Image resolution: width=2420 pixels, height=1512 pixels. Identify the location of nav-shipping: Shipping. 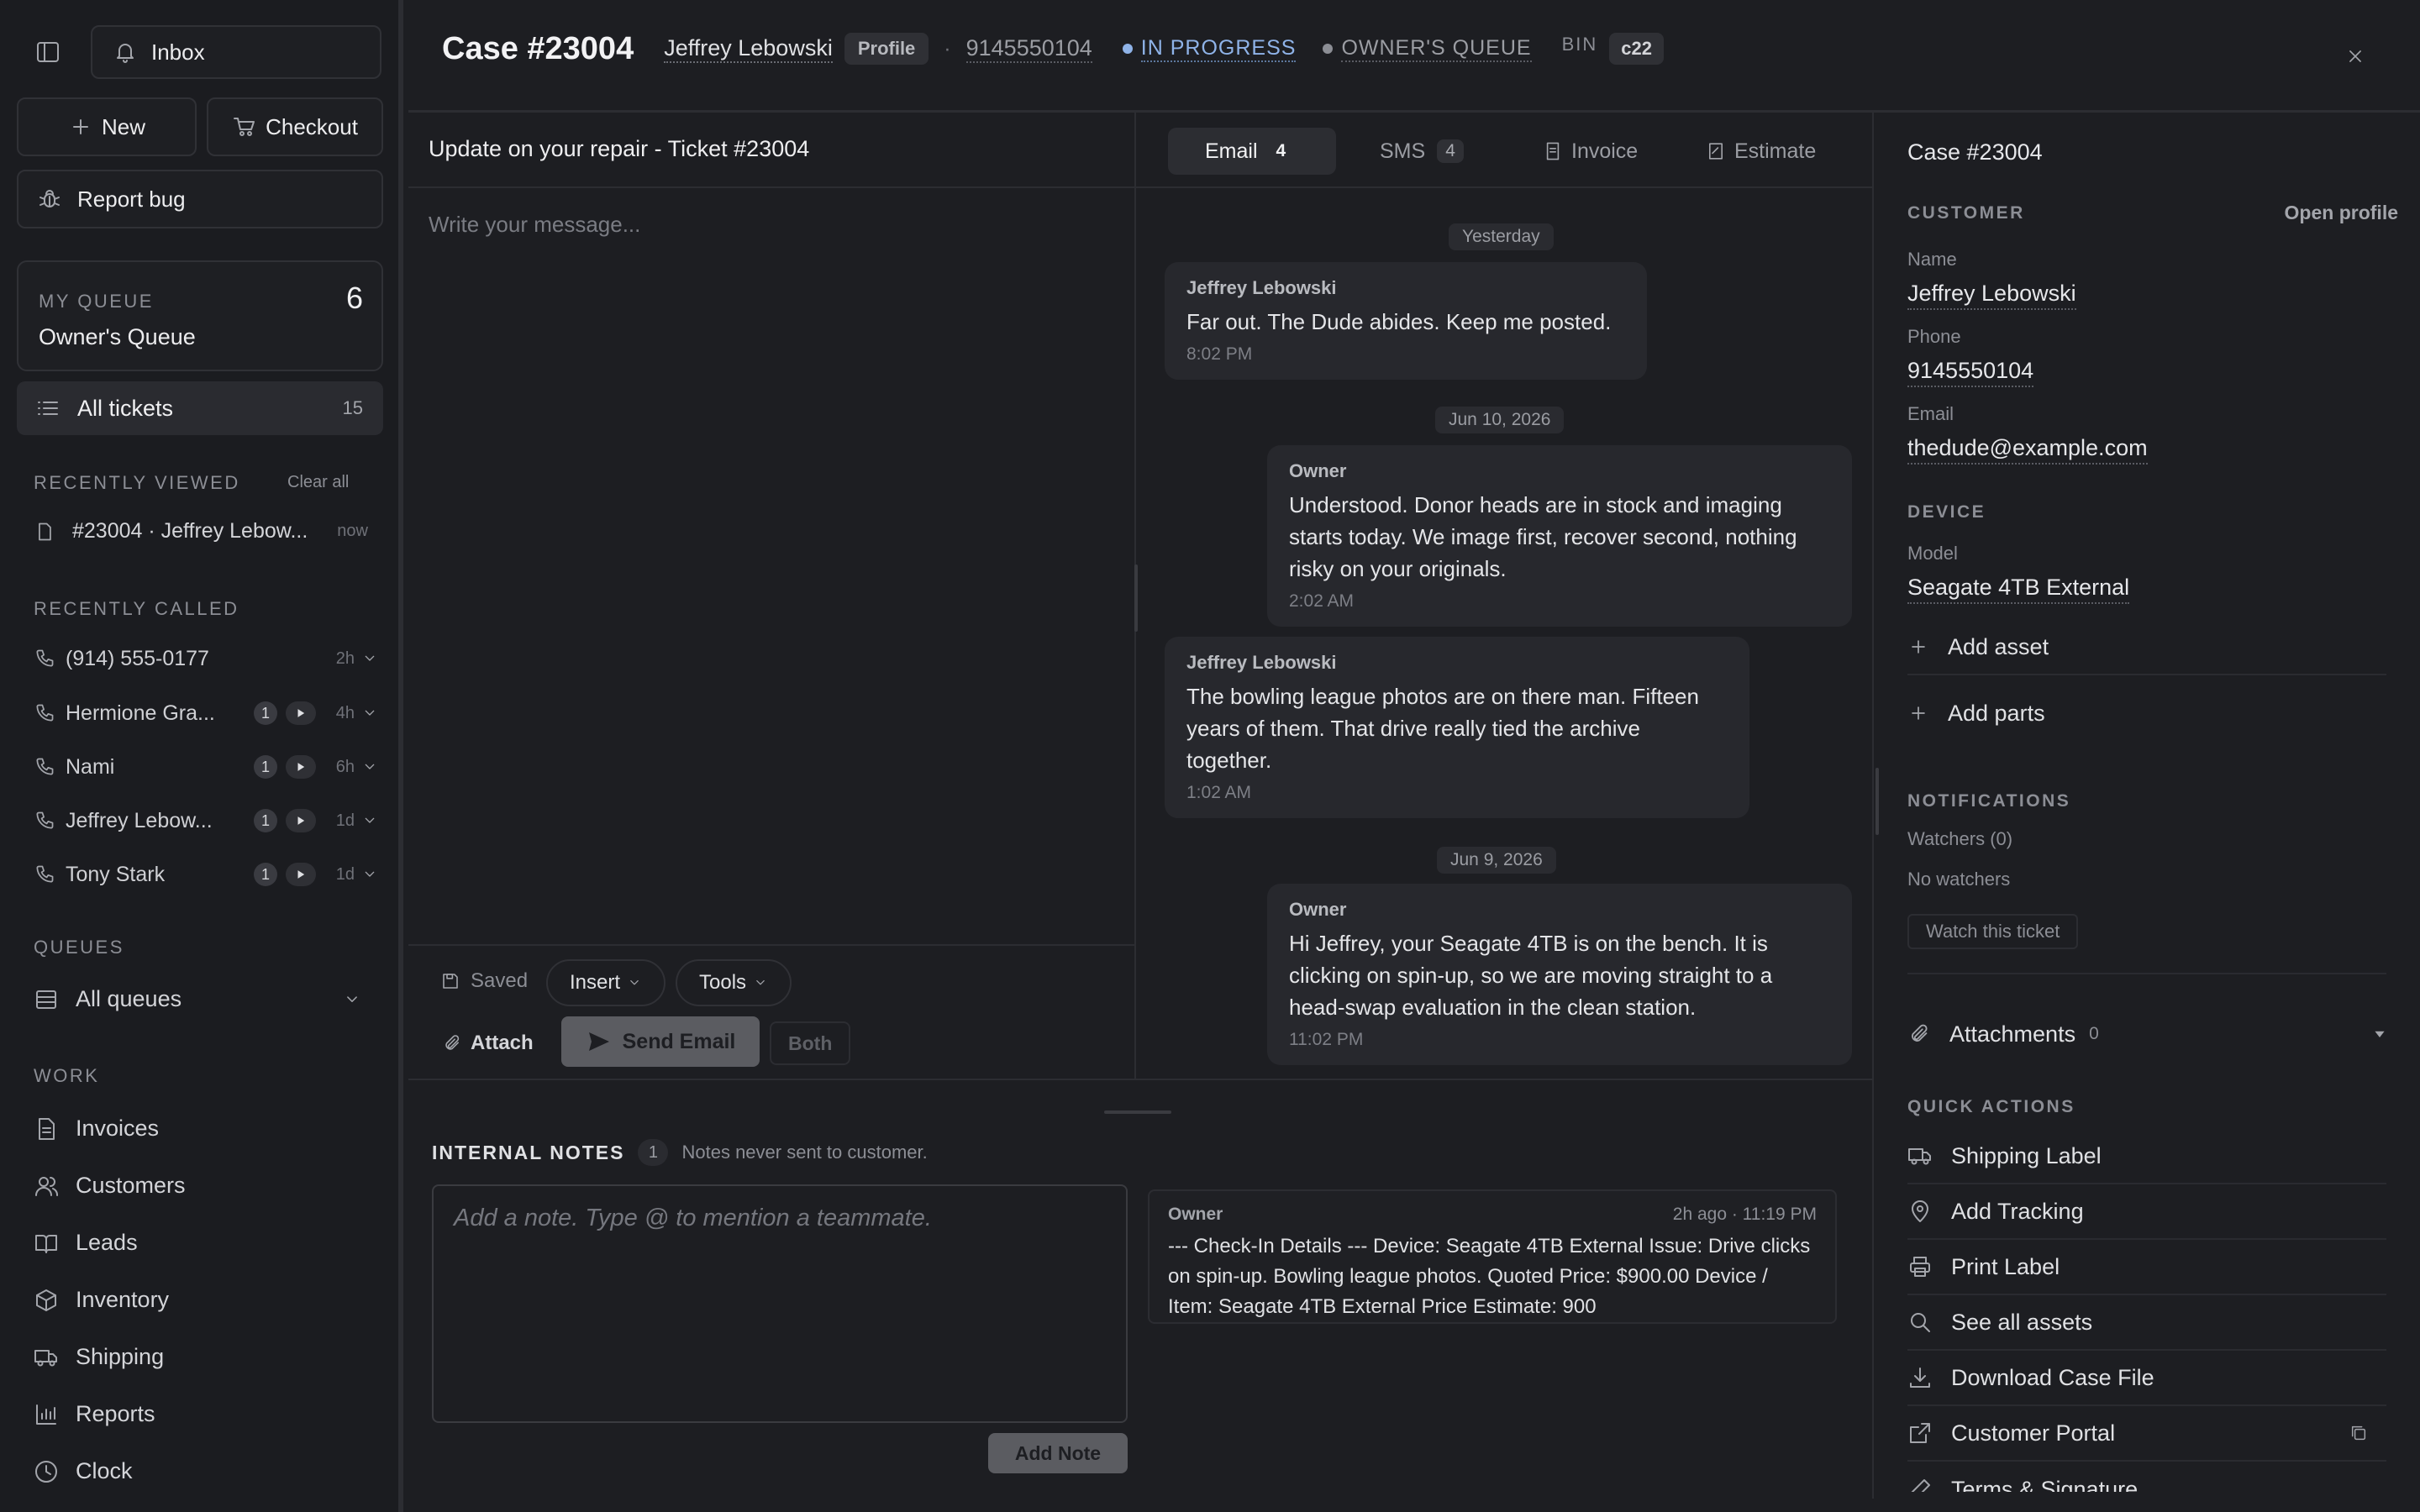
(99, 1357).